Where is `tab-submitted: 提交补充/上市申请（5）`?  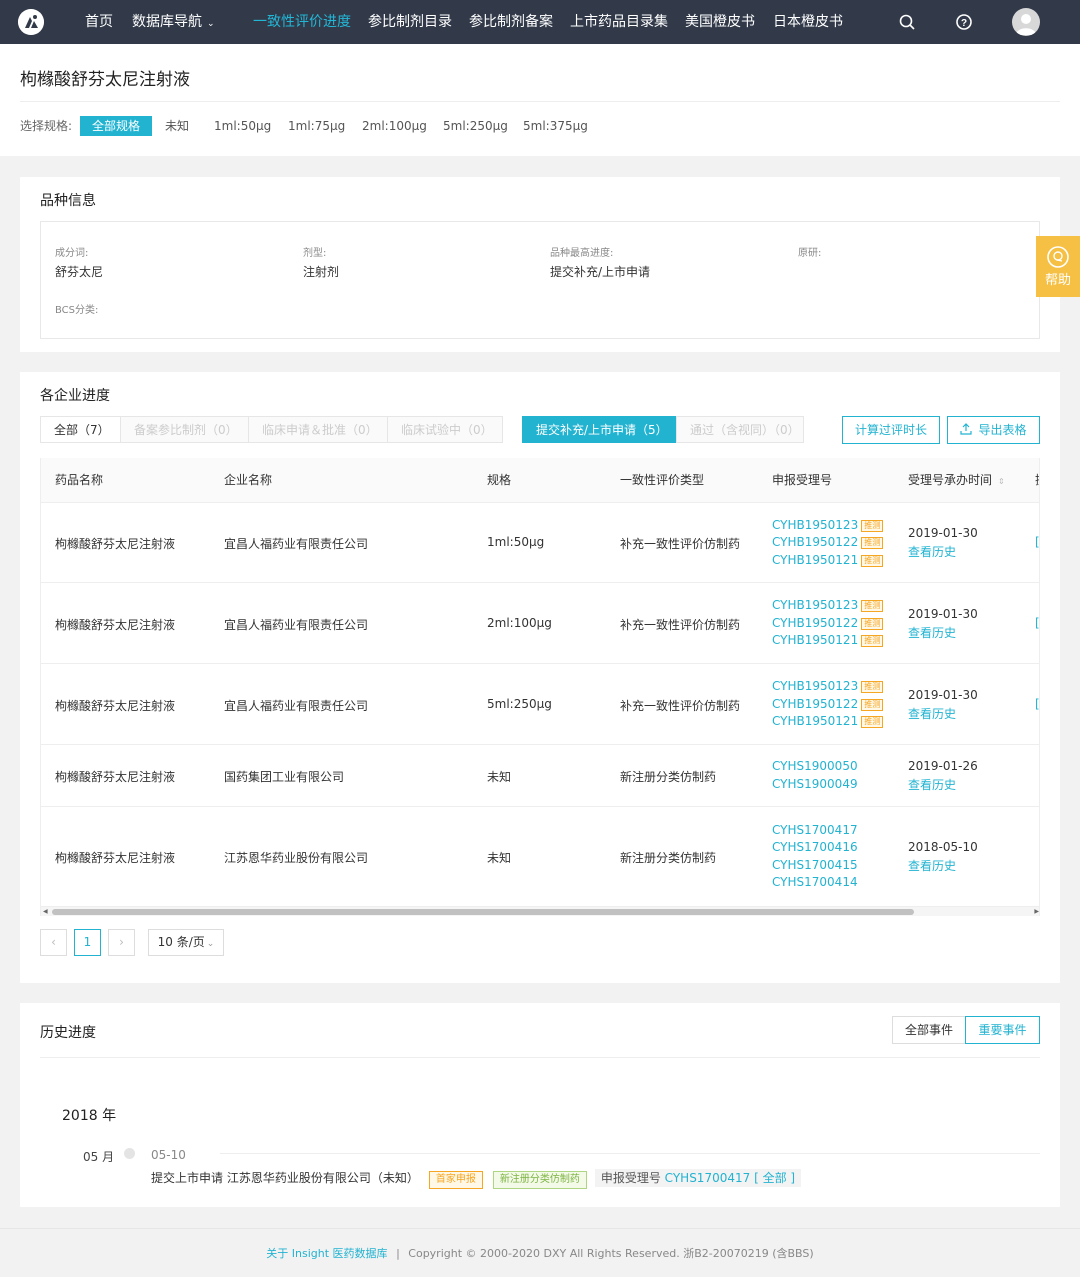 tab-submitted: 提交补充/上市申请（5） is located at coordinates (599, 429).